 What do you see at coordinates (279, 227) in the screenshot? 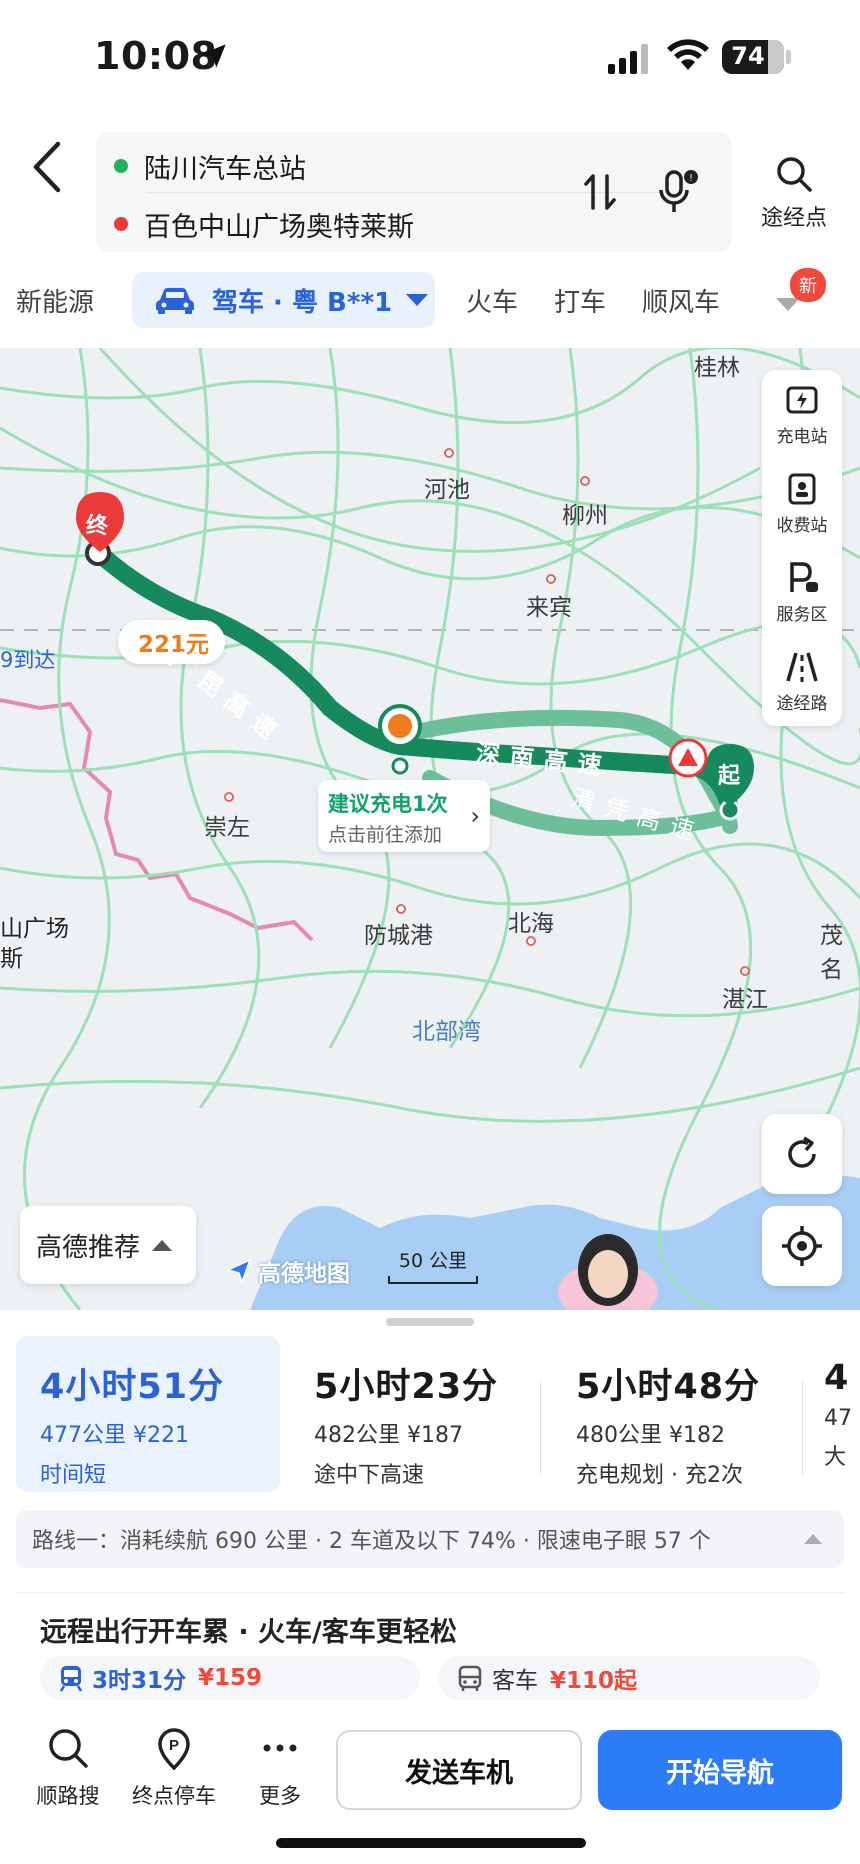
I see `end-location: 百色中山广场奥特莱斯` at bounding box center [279, 227].